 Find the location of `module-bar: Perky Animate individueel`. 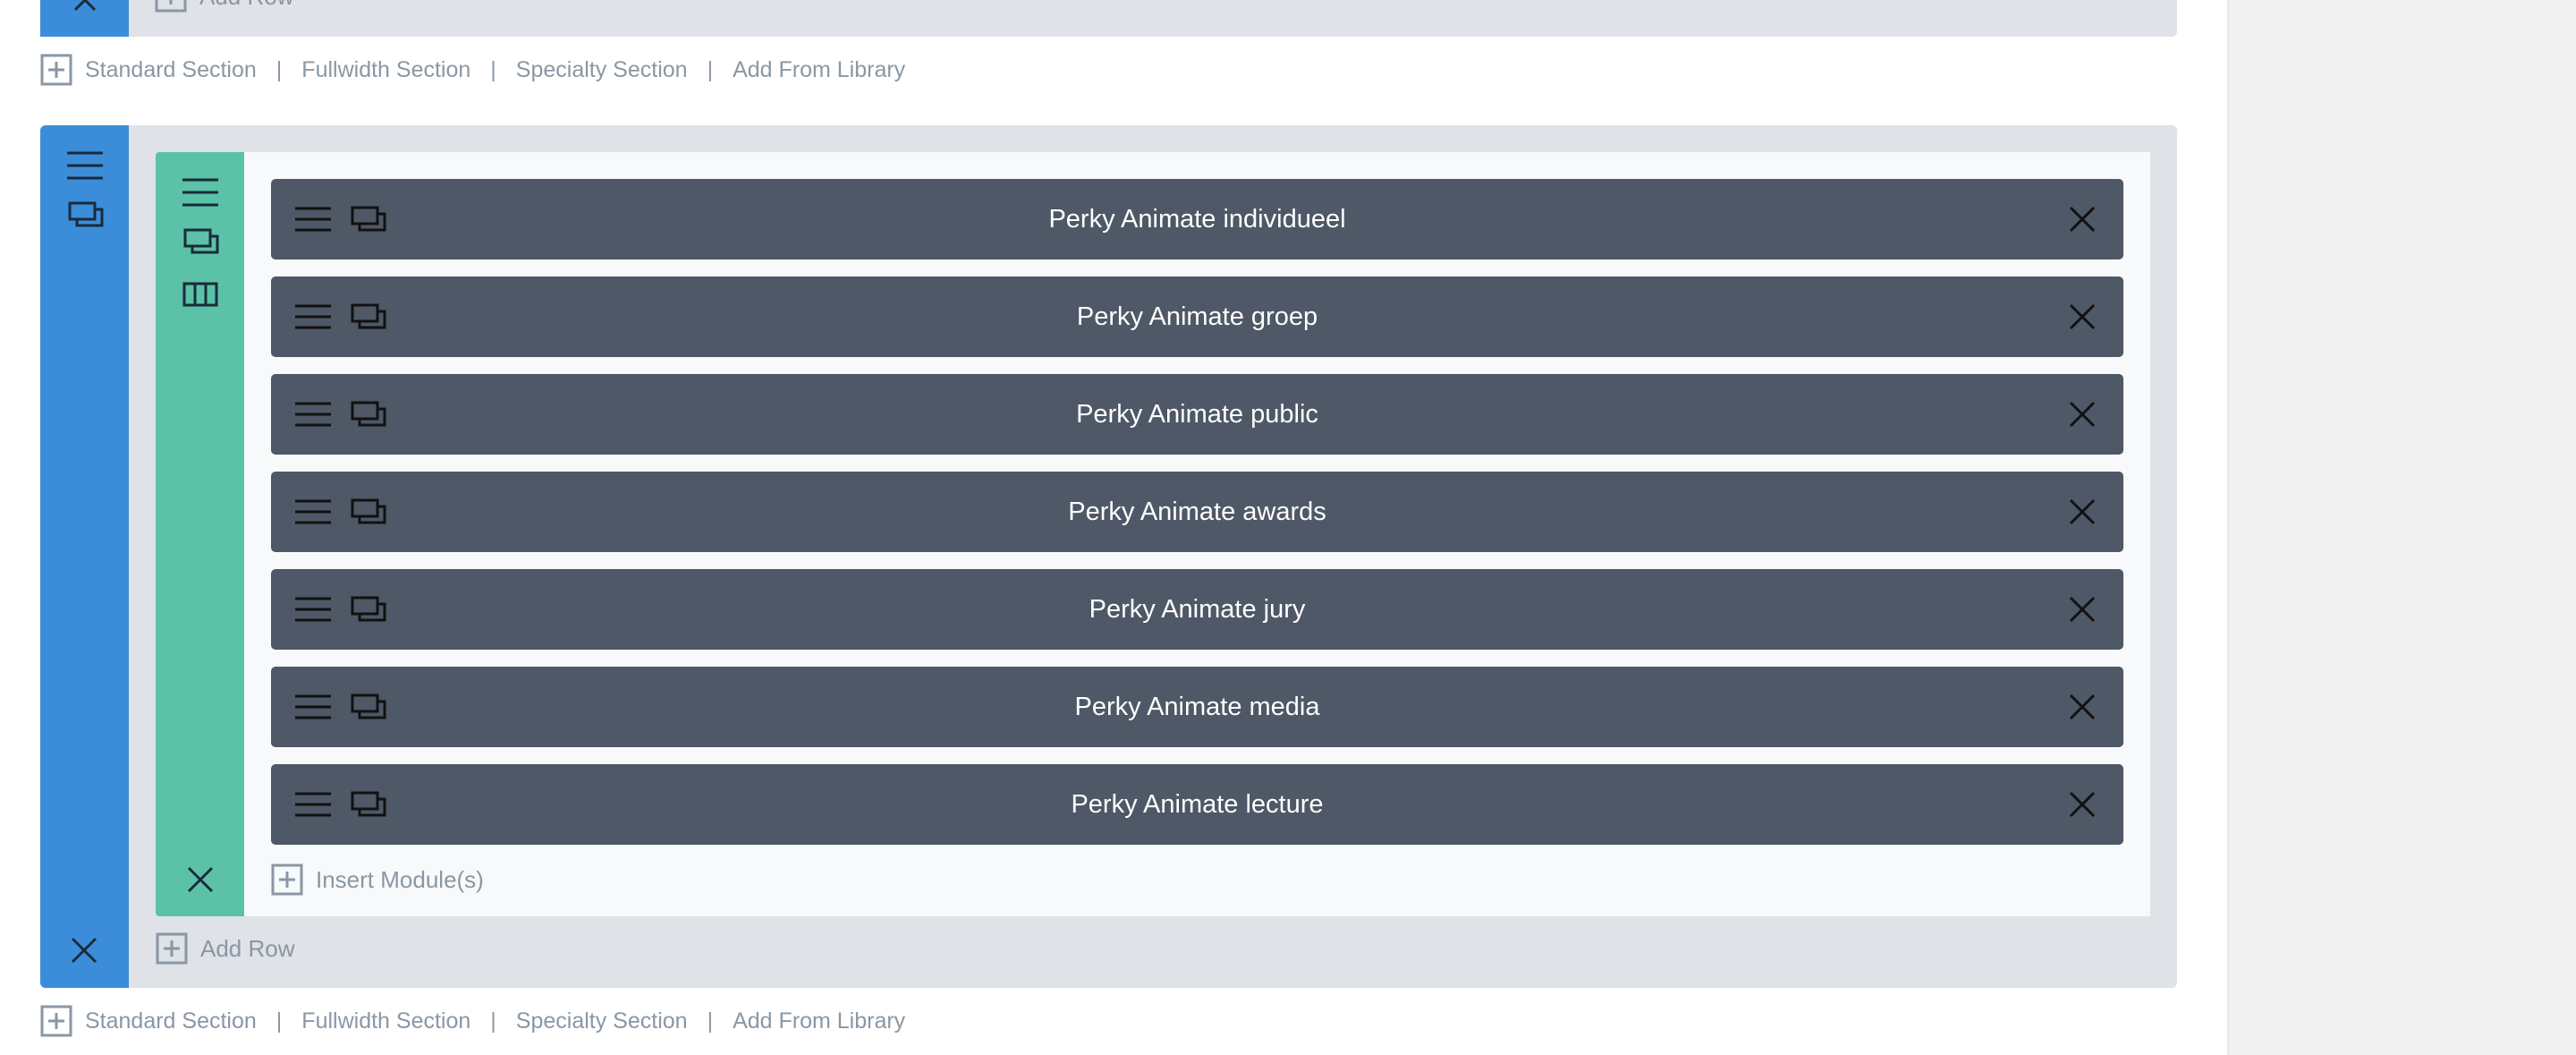

module-bar: Perky Animate individueel is located at coordinates (1197, 219).